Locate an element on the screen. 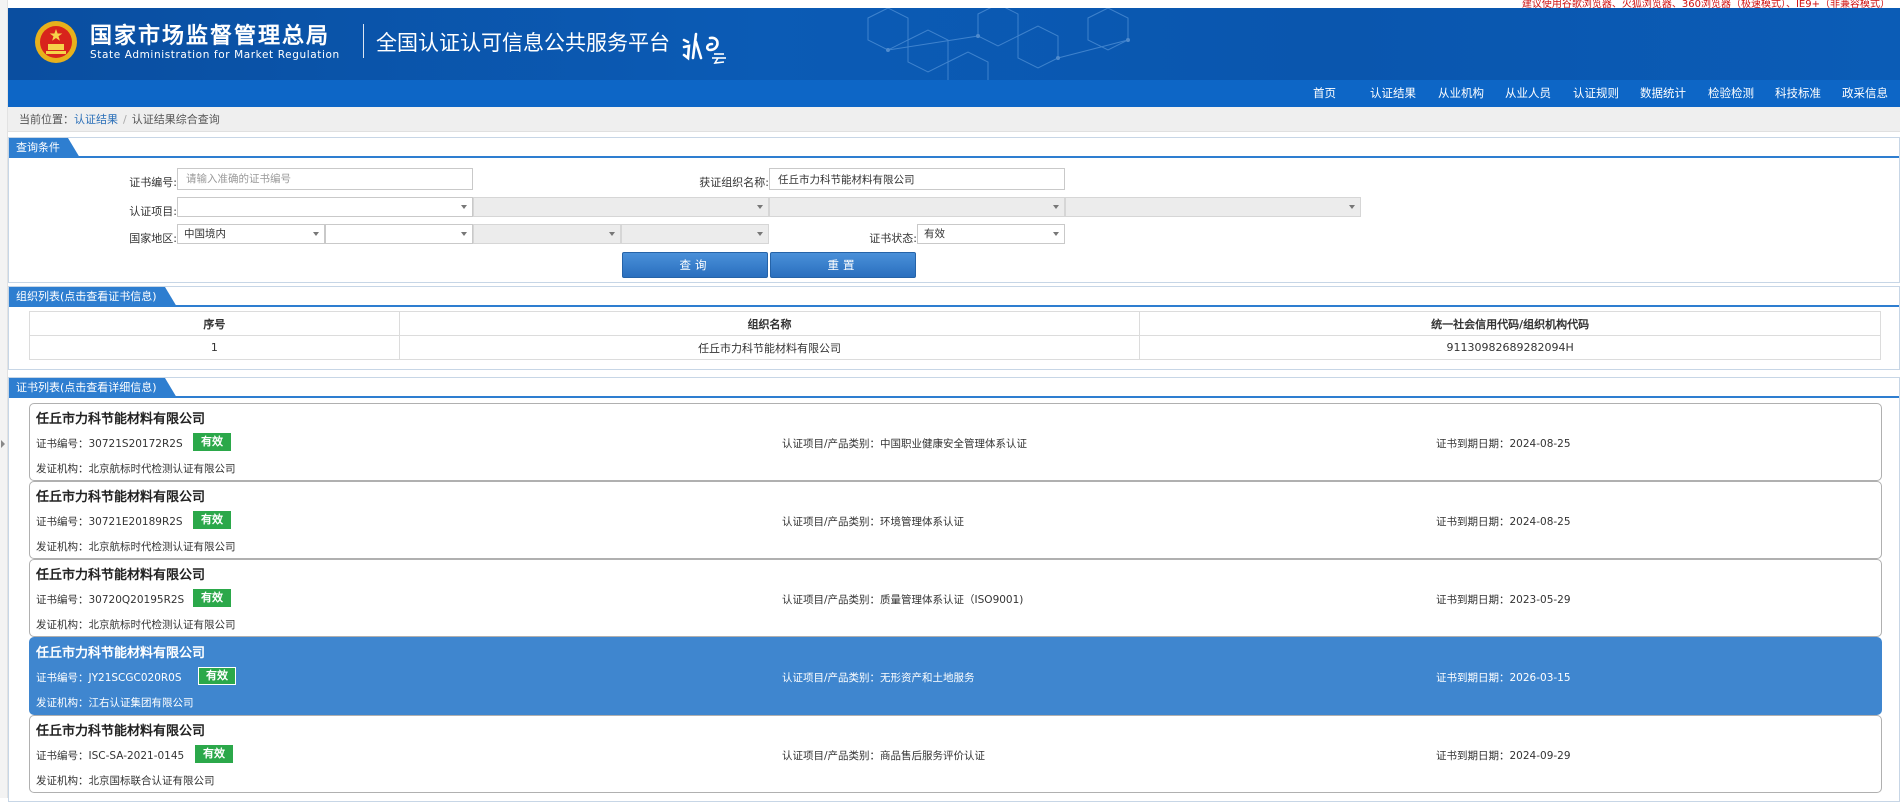 The width and height of the screenshot is (1900, 802). nav-item-statistics: 数据统计 is located at coordinates (1663, 93).